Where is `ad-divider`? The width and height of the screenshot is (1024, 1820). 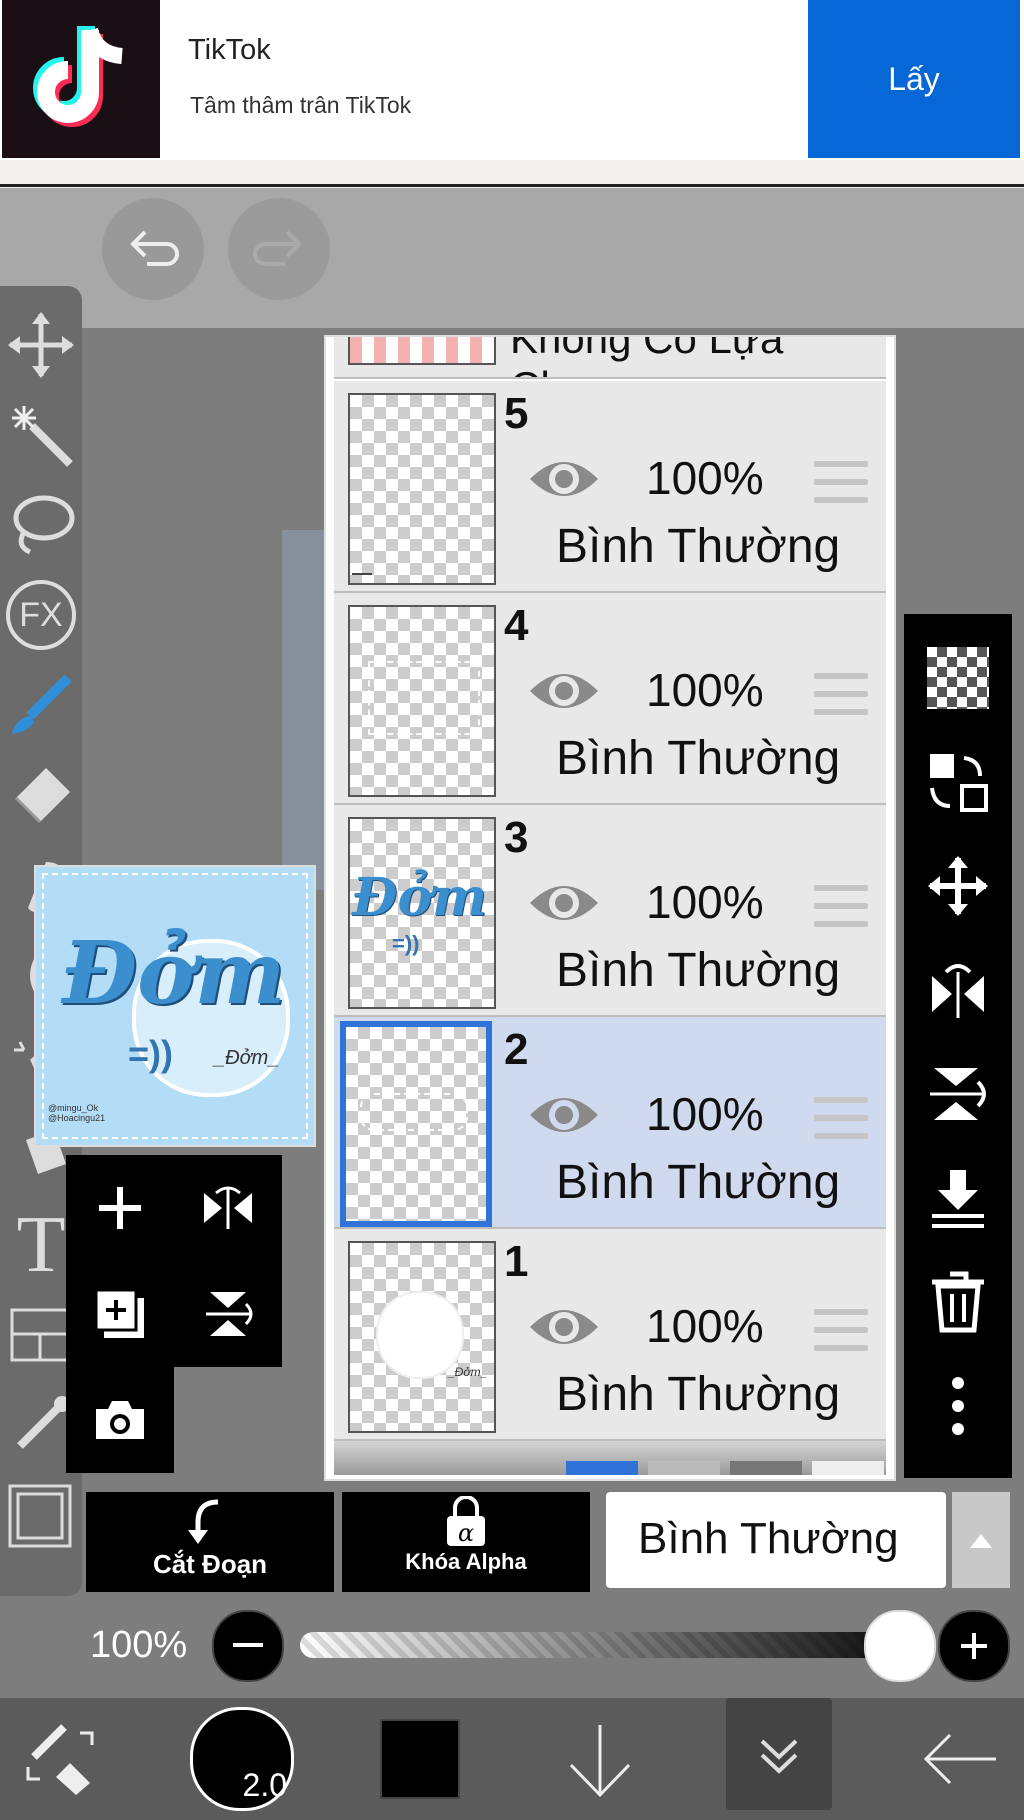 ad-divider is located at coordinates (512, 185).